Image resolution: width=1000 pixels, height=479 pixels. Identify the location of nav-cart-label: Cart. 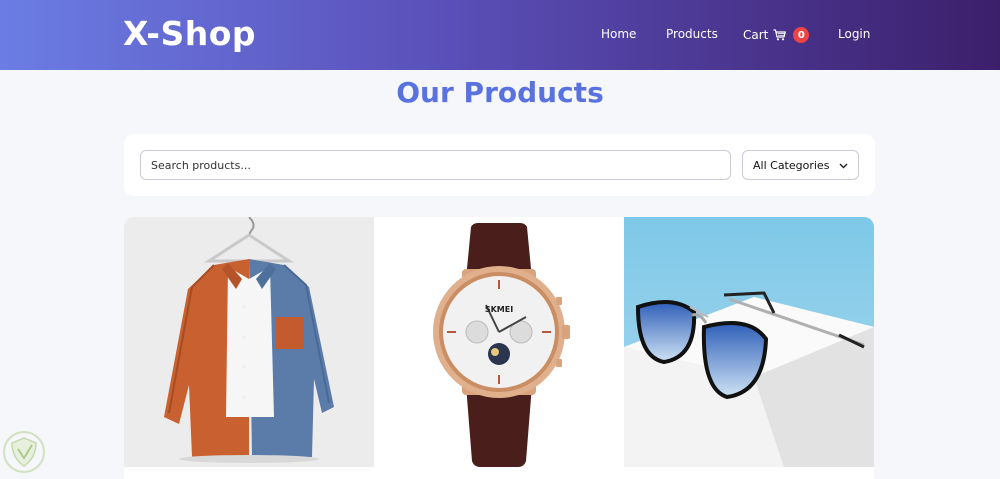
(756, 35).